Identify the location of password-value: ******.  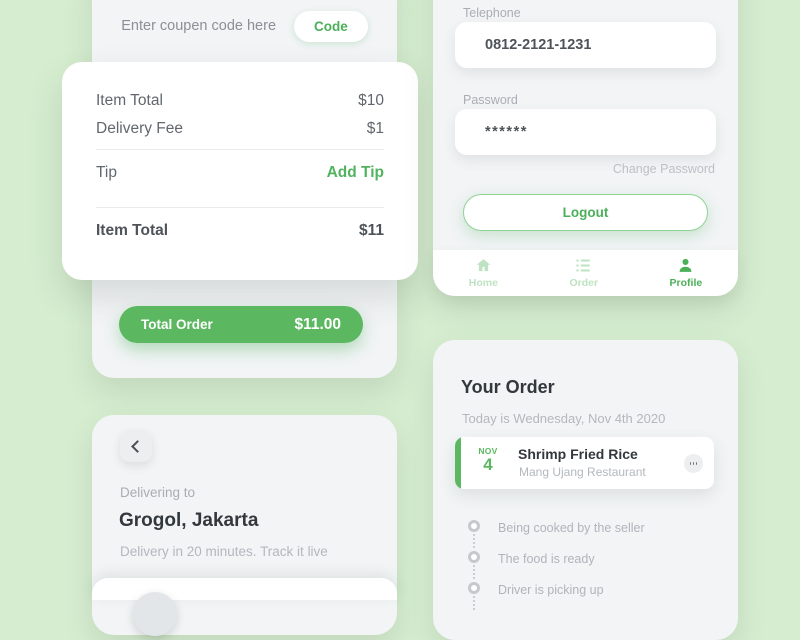
(506, 132).